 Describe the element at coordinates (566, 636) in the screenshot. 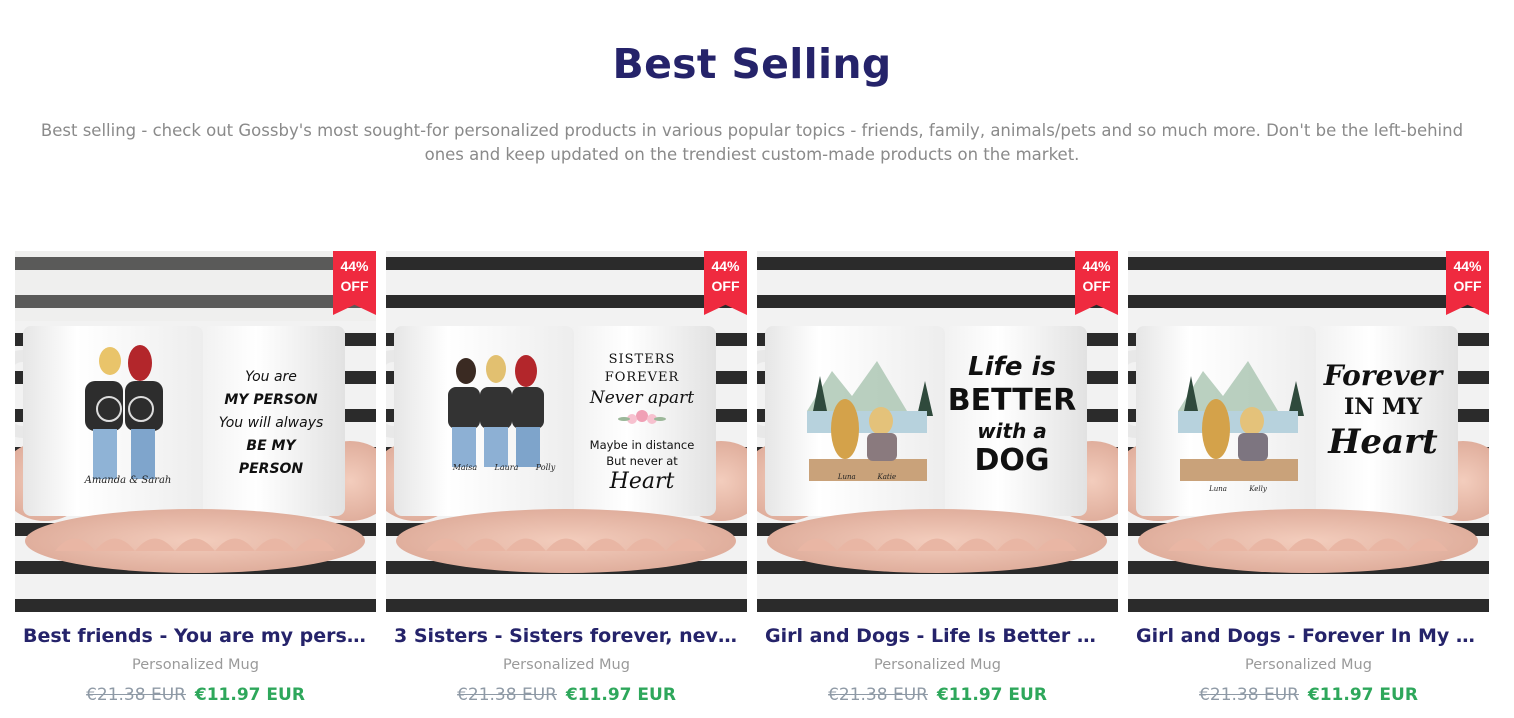

I see `product-title: 3 Sisters - Sisters forever, never apart` at that location.